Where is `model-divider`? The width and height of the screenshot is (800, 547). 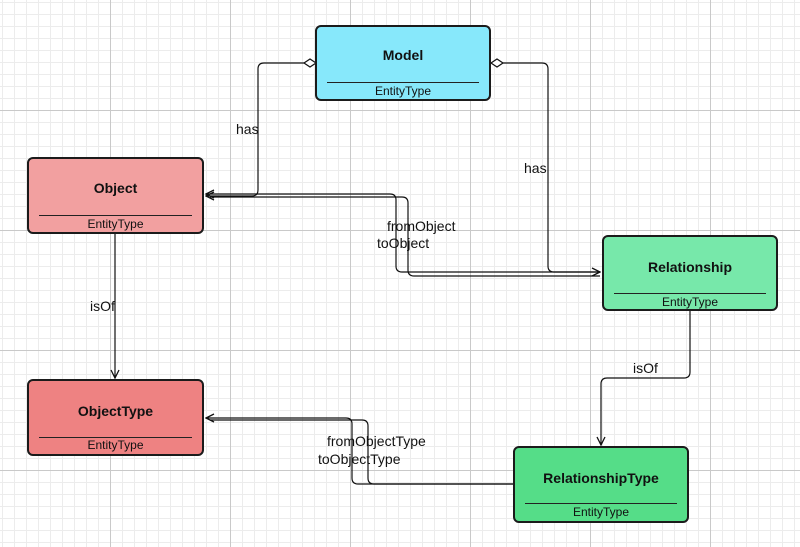 model-divider is located at coordinates (403, 82).